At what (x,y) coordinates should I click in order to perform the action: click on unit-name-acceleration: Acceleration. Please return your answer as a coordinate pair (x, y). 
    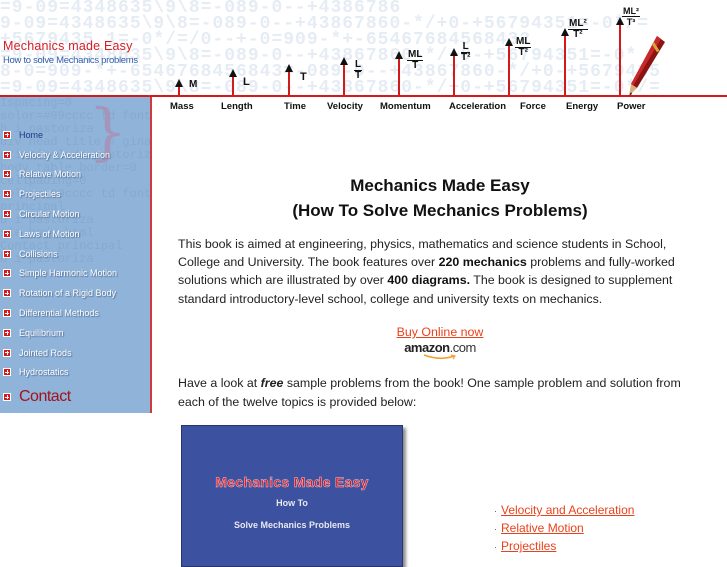
    Looking at the image, I should click on (478, 106).